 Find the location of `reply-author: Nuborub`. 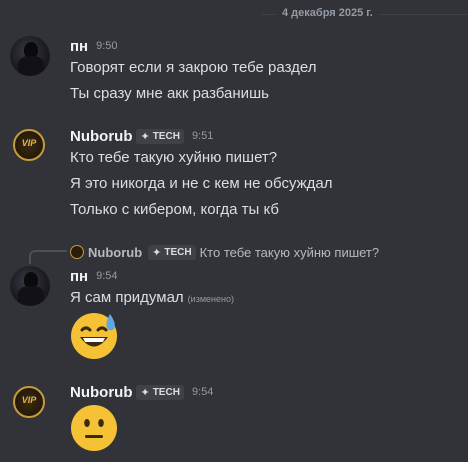

reply-author: Nuborub is located at coordinates (115, 252).